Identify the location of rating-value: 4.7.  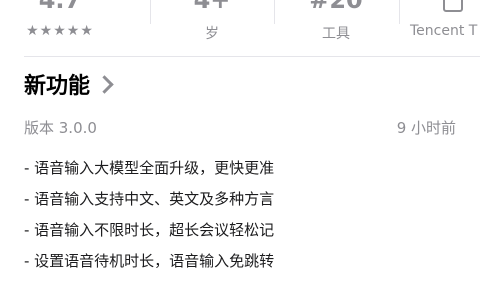
(60, 7).